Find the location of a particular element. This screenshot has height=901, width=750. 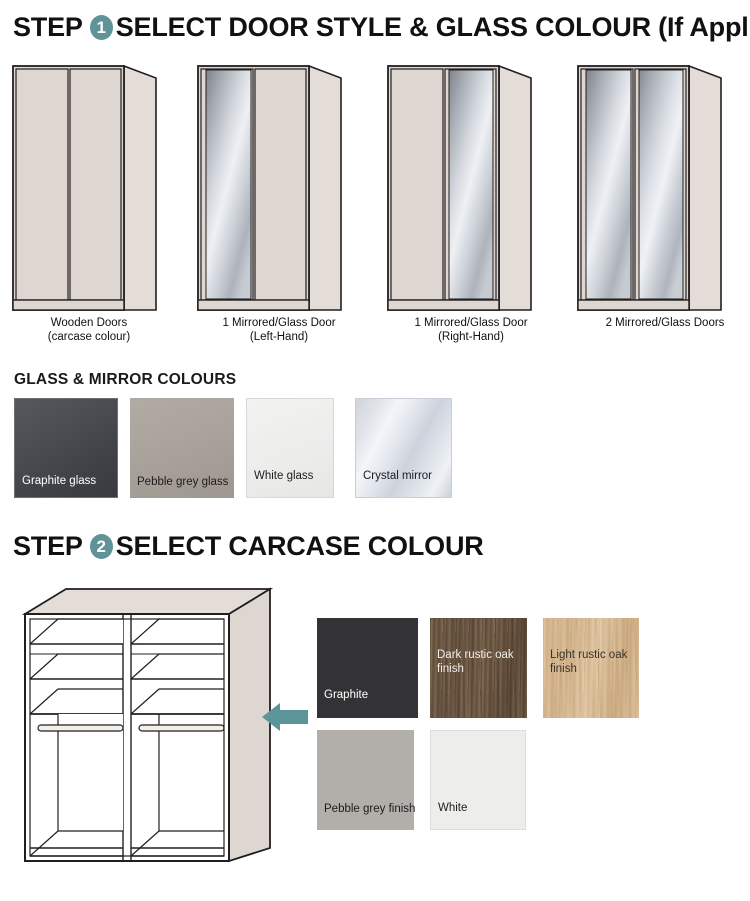

step-2-step-word: STEP is located at coordinates (48, 546).